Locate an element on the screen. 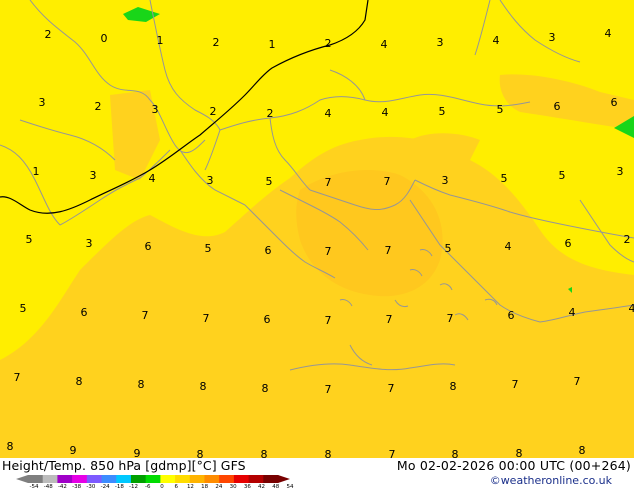 This screenshot has width=634, height=491. scale-tick-label: -30 is located at coordinates (90, 487).